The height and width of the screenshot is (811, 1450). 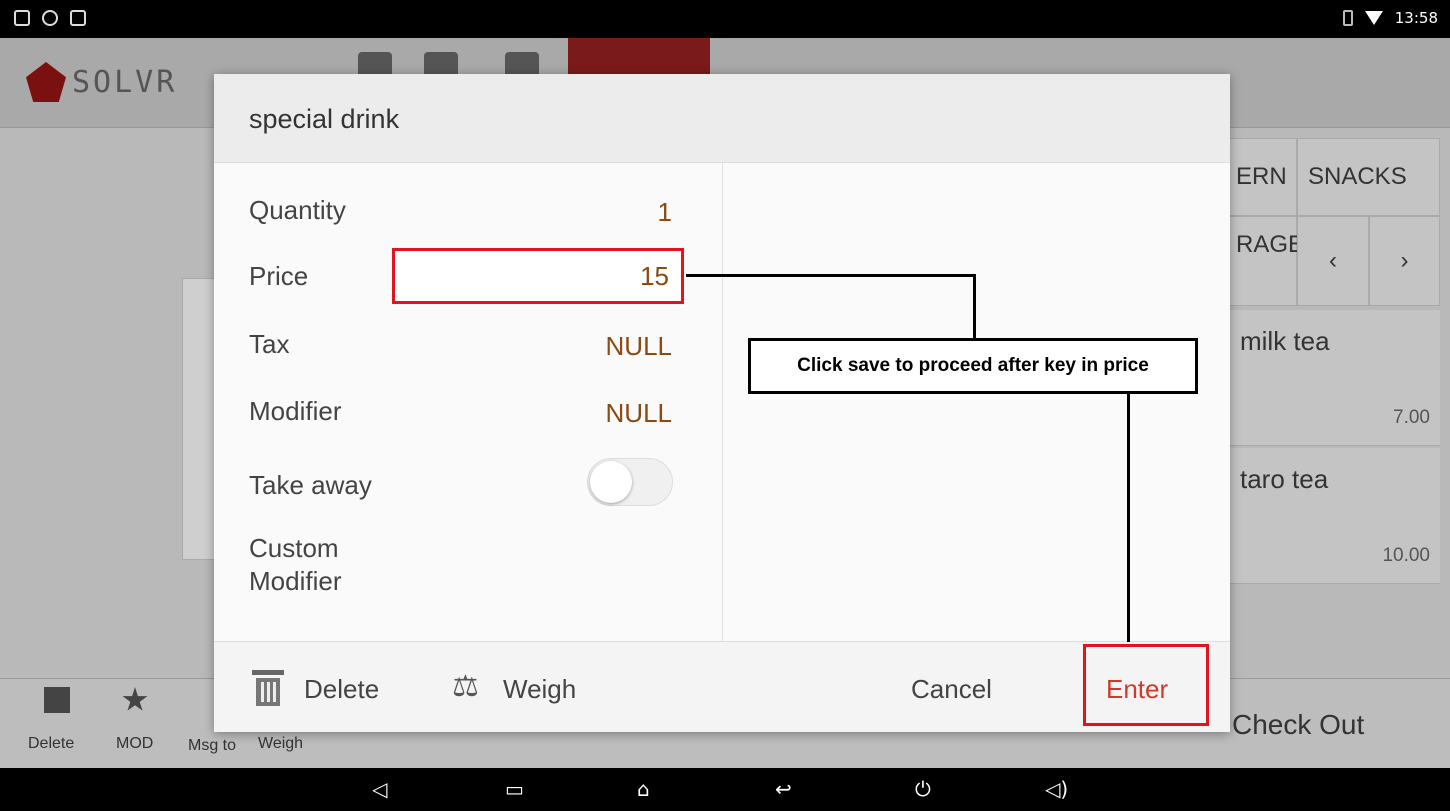 What do you see at coordinates (722, 686) in the screenshot?
I see `dialog-footer: Delete ⚖ Weigh Cancel Enter` at bounding box center [722, 686].